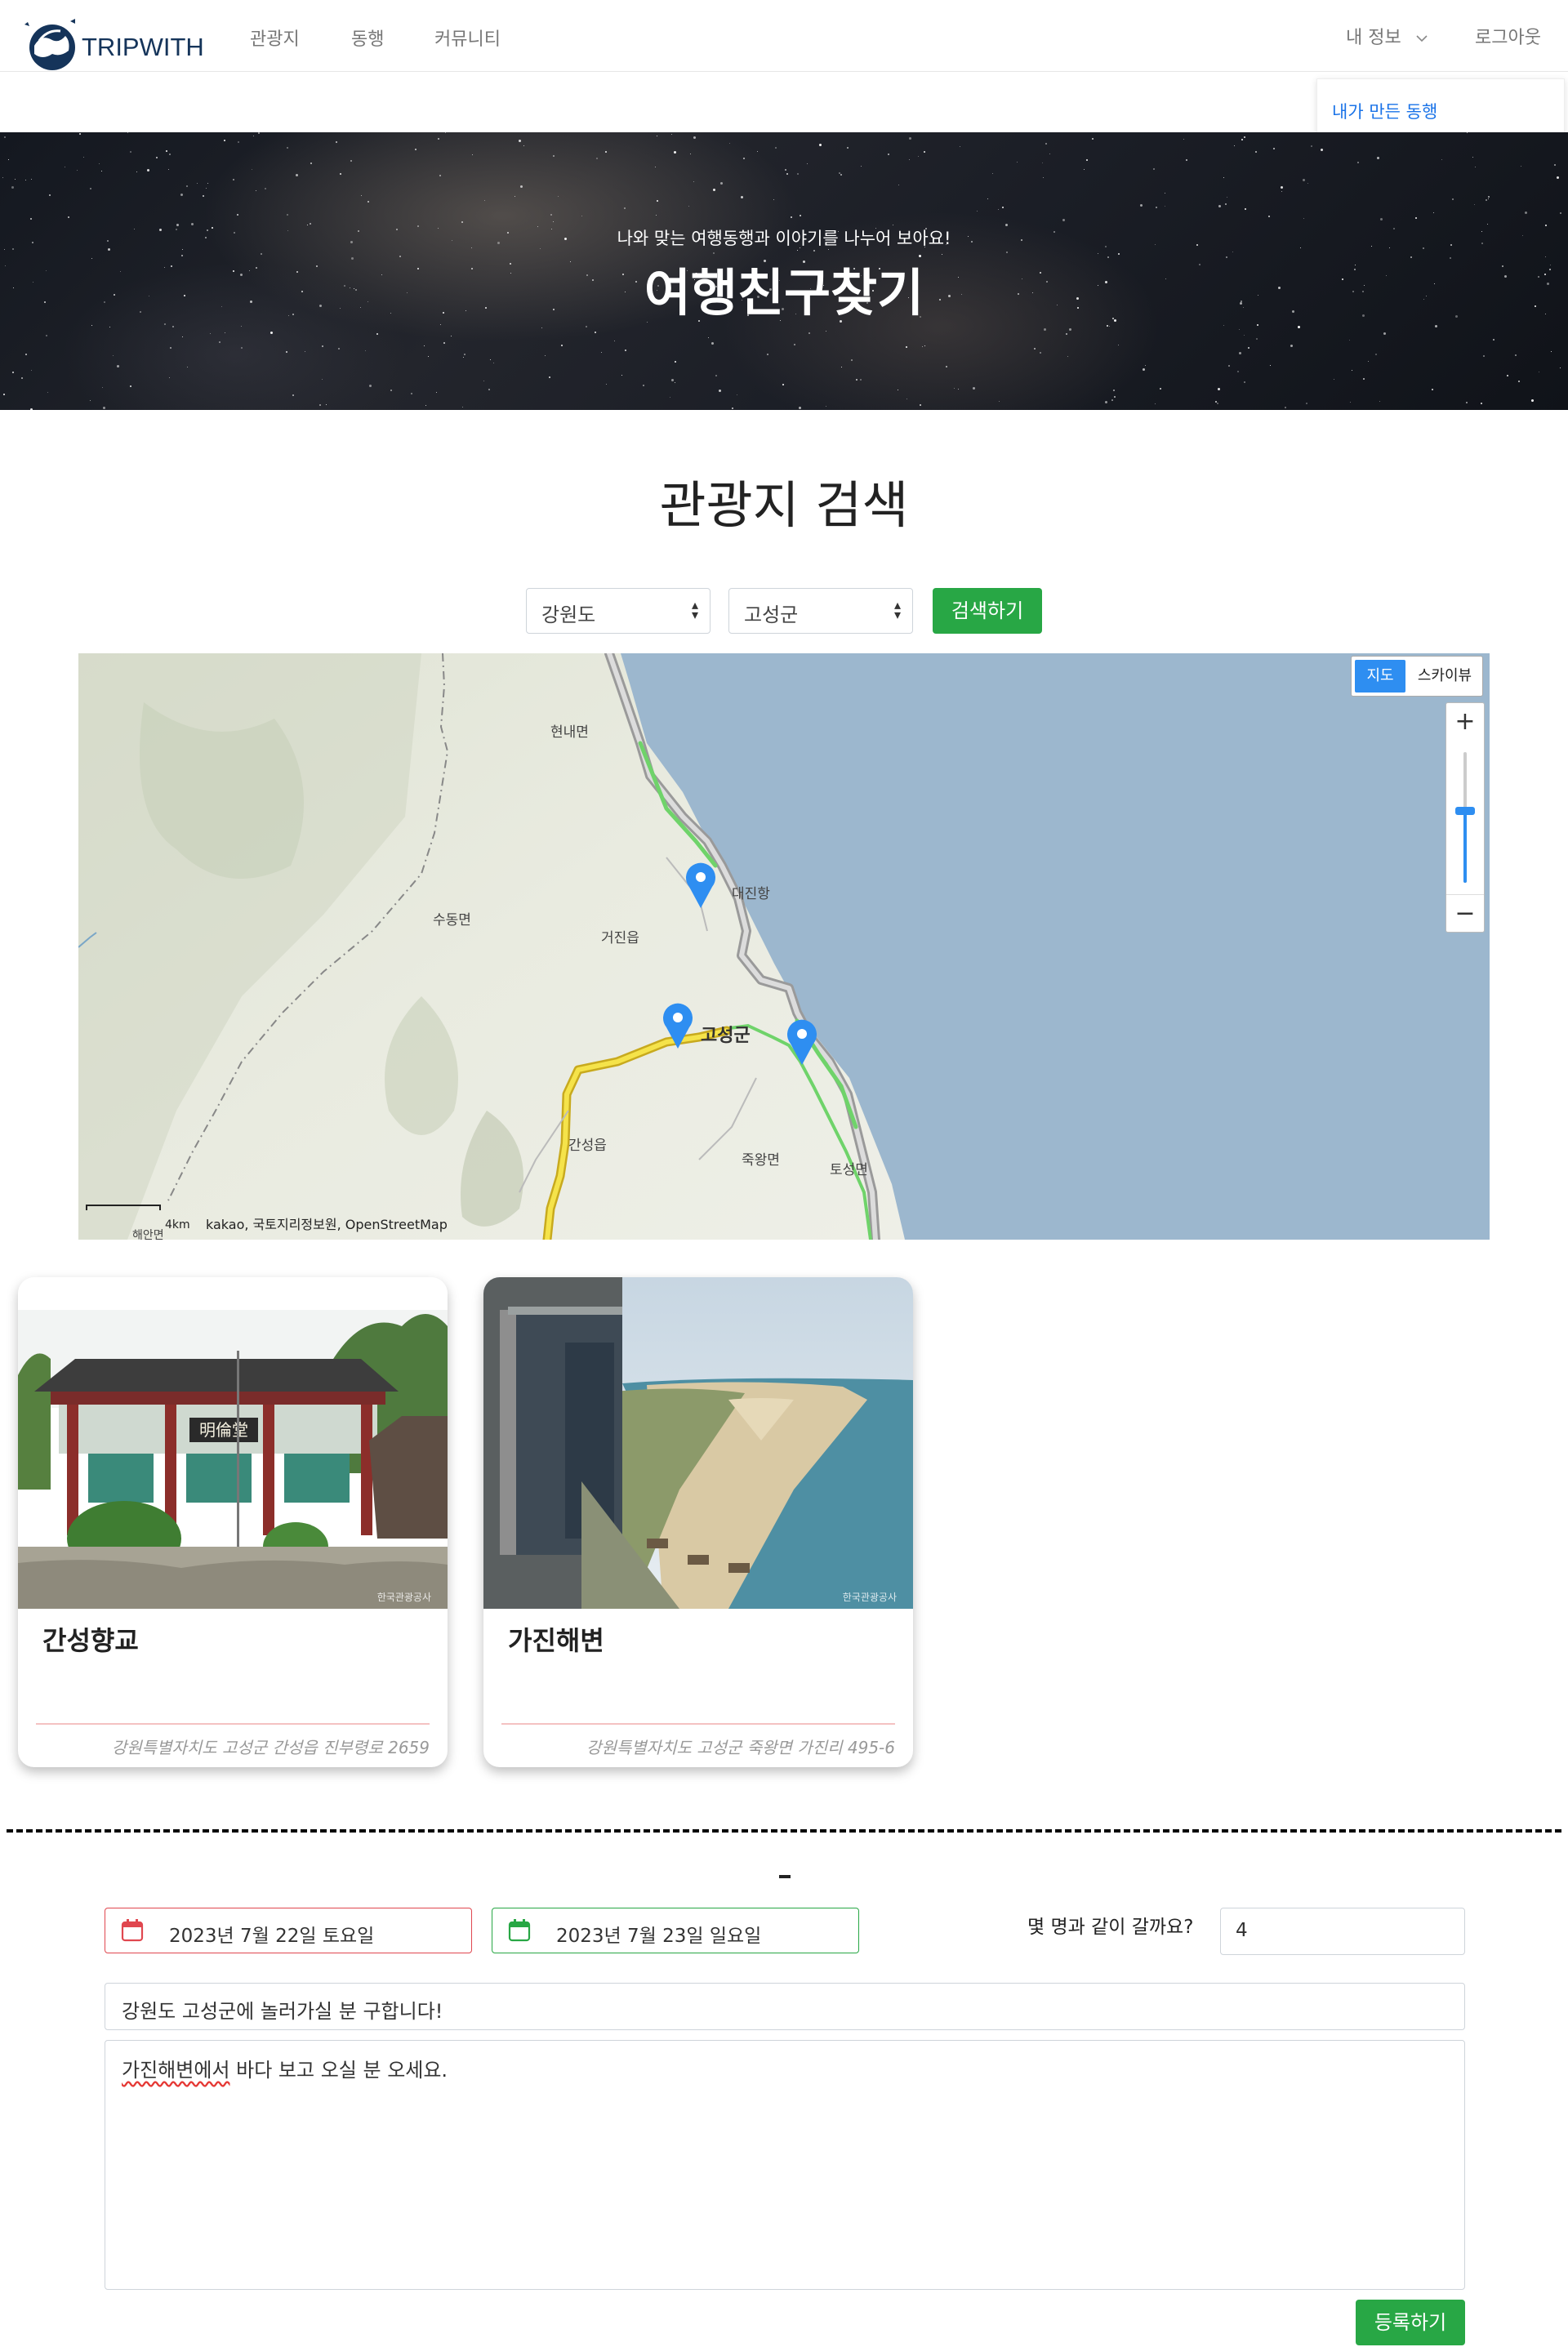 This screenshot has width=1568, height=2347. Describe the element at coordinates (675, 1930) in the screenshot. I see `end-date-picker: 2023년 7월 23일 일요일` at that location.